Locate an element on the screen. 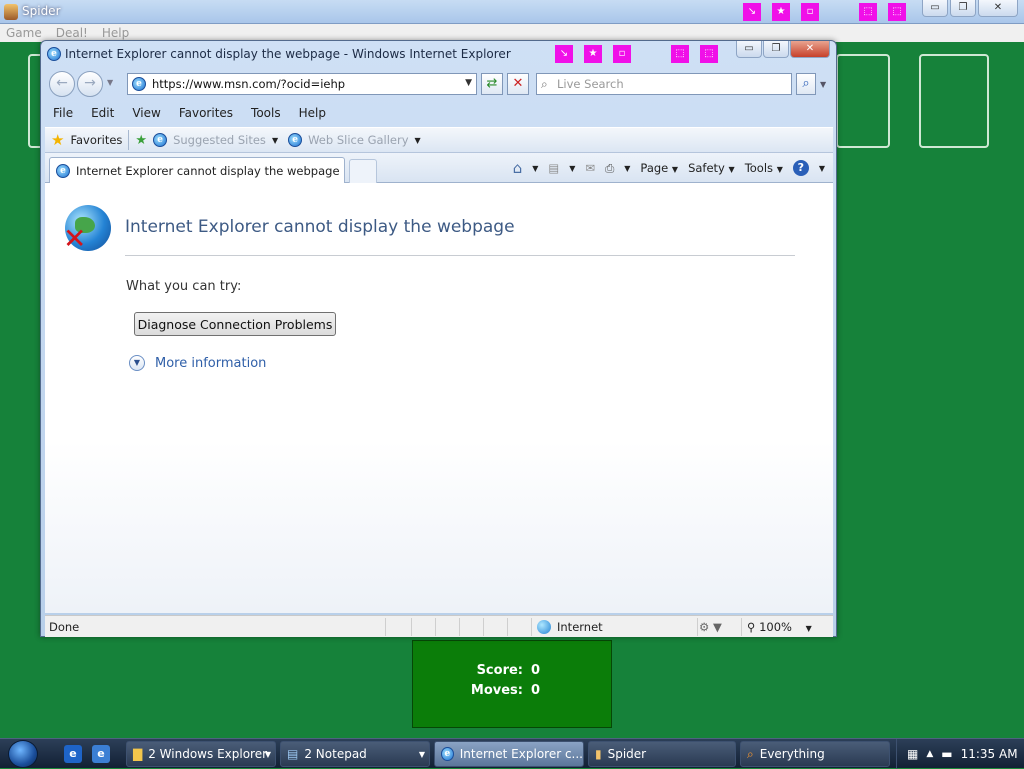 This screenshot has height=769, width=1024. mail-icon: ✉ is located at coordinates (590, 168).